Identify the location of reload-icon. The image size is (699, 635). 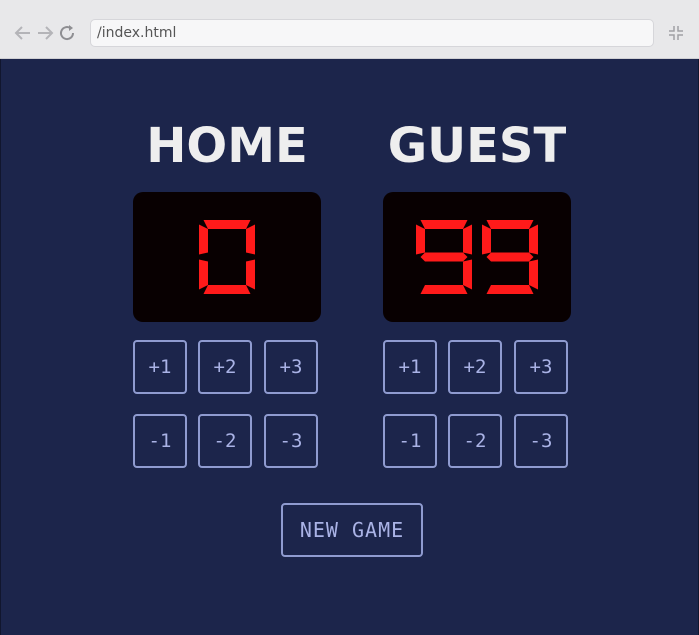
(67, 33).